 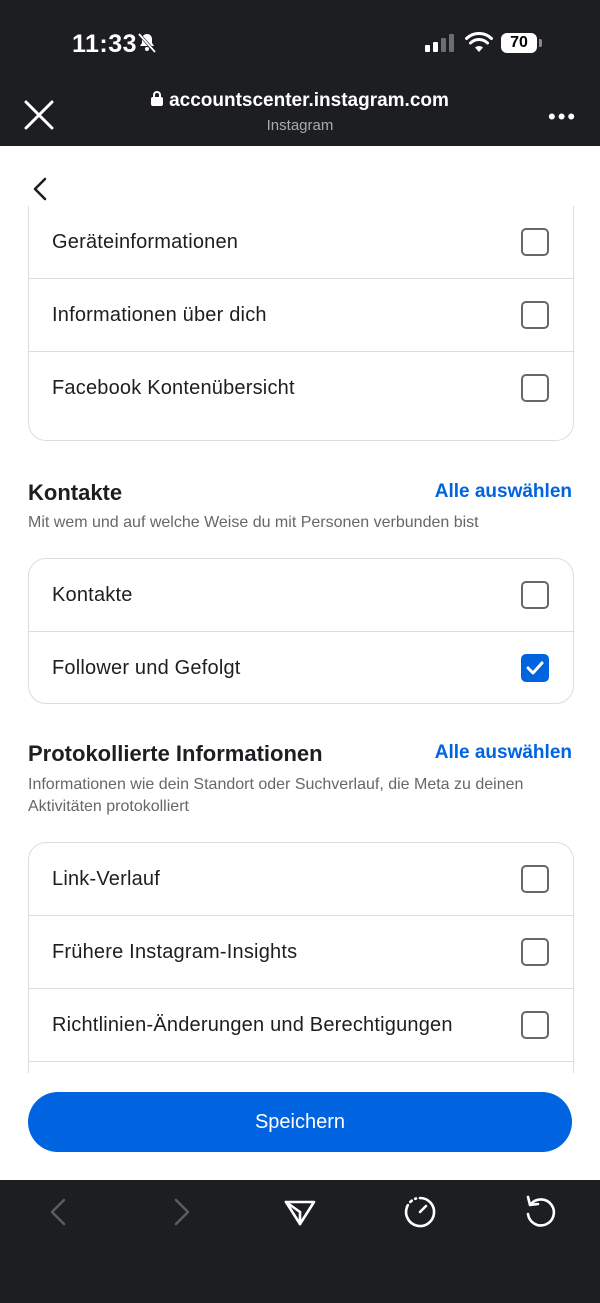 What do you see at coordinates (503, 753) in the screenshot?
I see `select-all-logged-link: Alle auswählen` at bounding box center [503, 753].